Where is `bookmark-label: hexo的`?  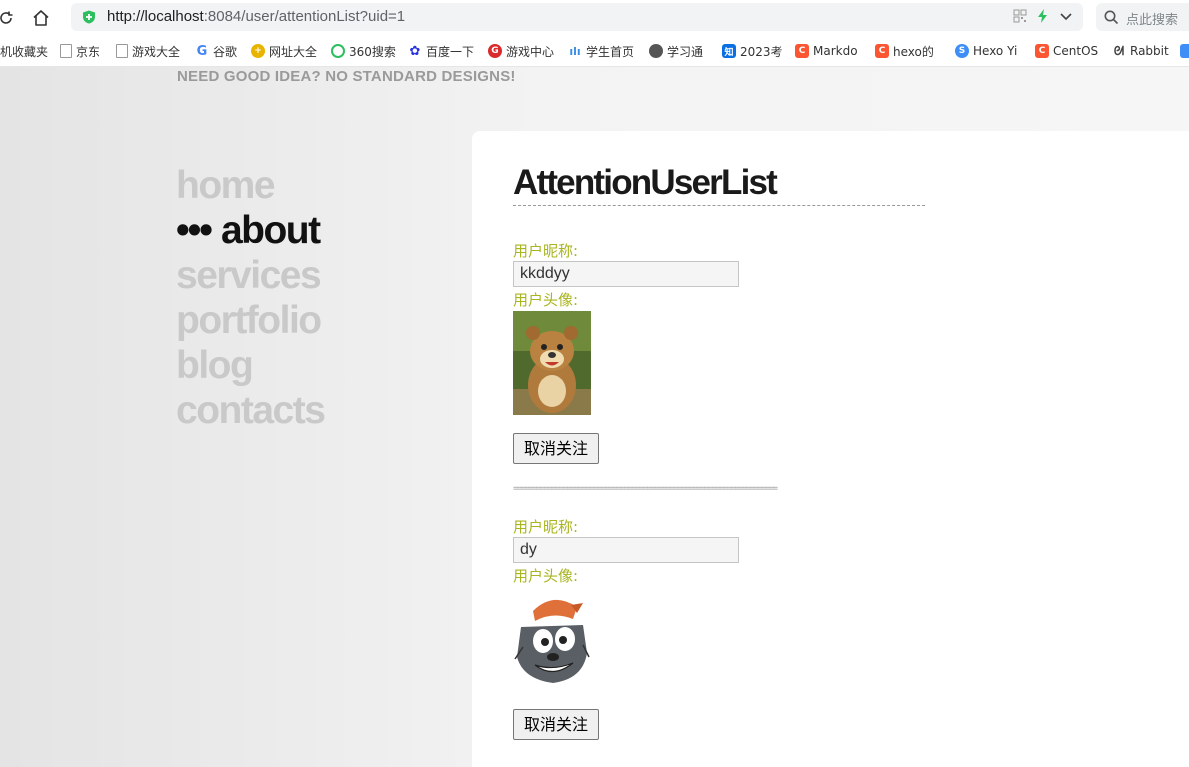 bookmark-label: hexo的 is located at coordinates (913, 51).